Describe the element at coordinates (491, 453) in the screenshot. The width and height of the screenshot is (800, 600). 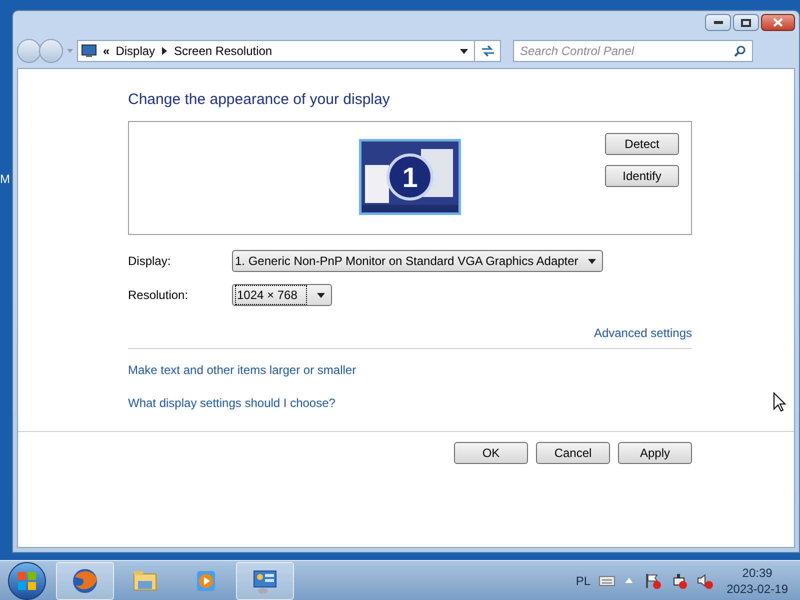
I see `dialog-button: OK` at that location.